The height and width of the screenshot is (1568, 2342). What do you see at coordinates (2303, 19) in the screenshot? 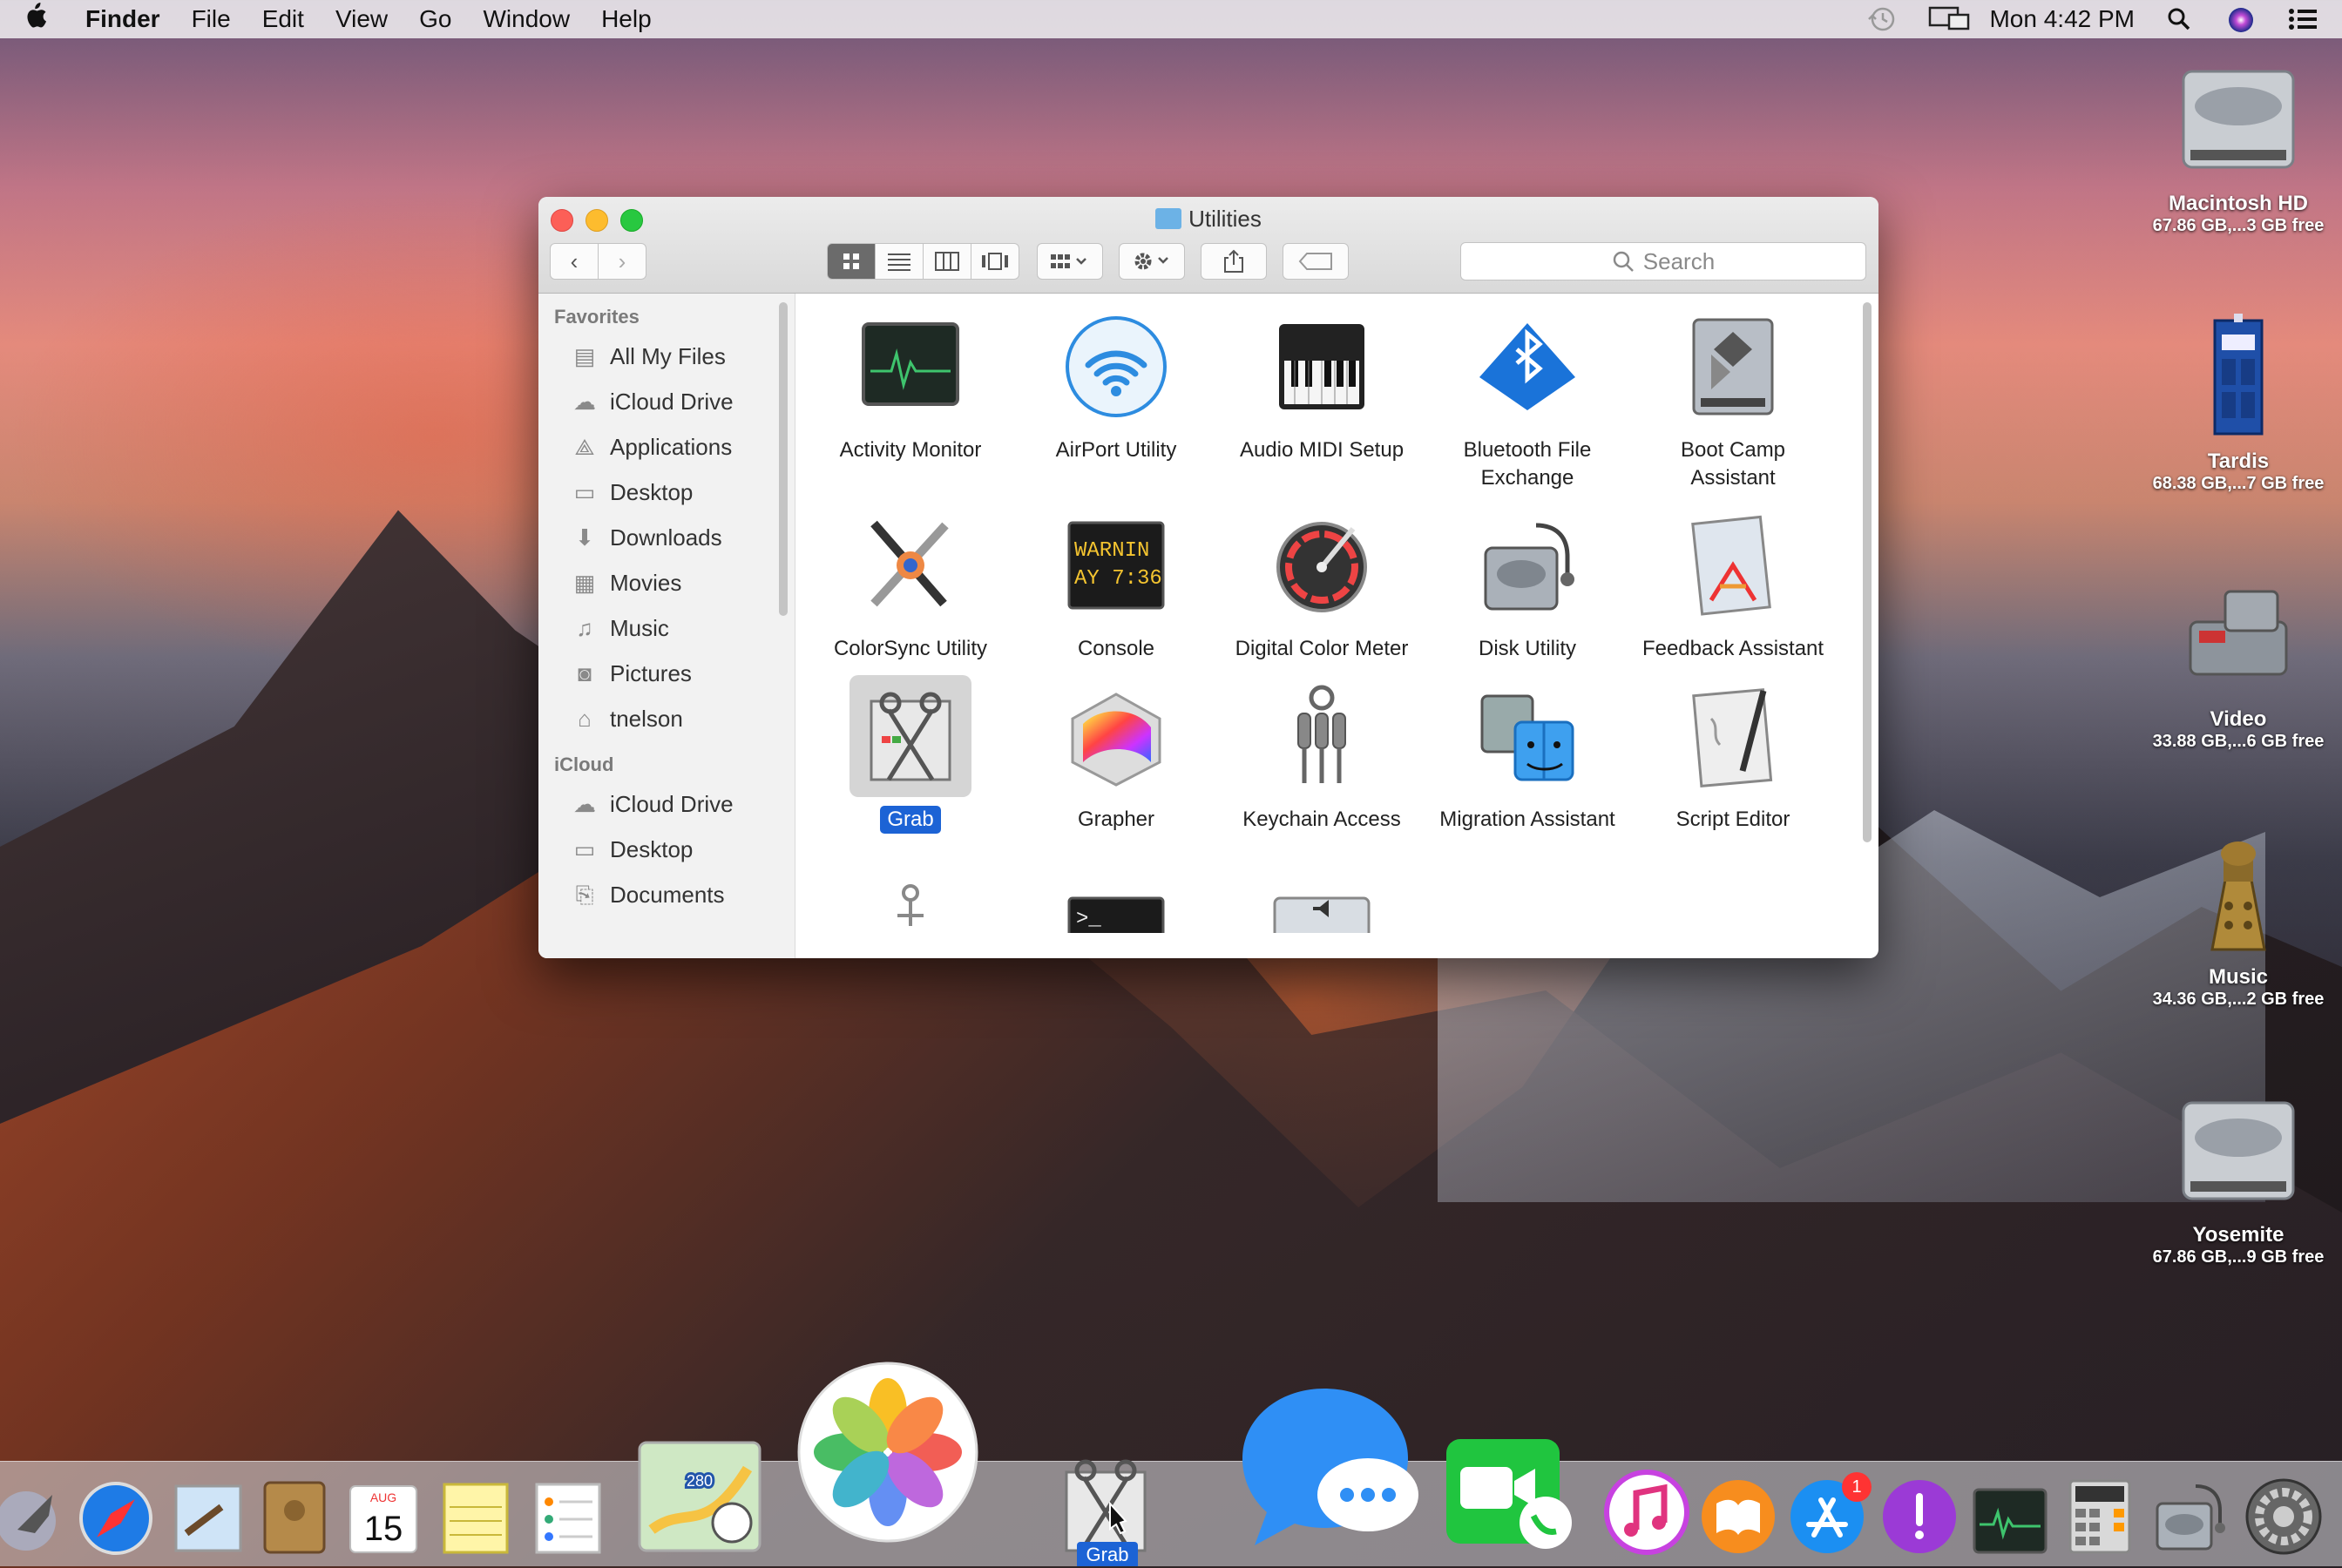
I see `notification-center-icon` at bounding box center [2303, 19].